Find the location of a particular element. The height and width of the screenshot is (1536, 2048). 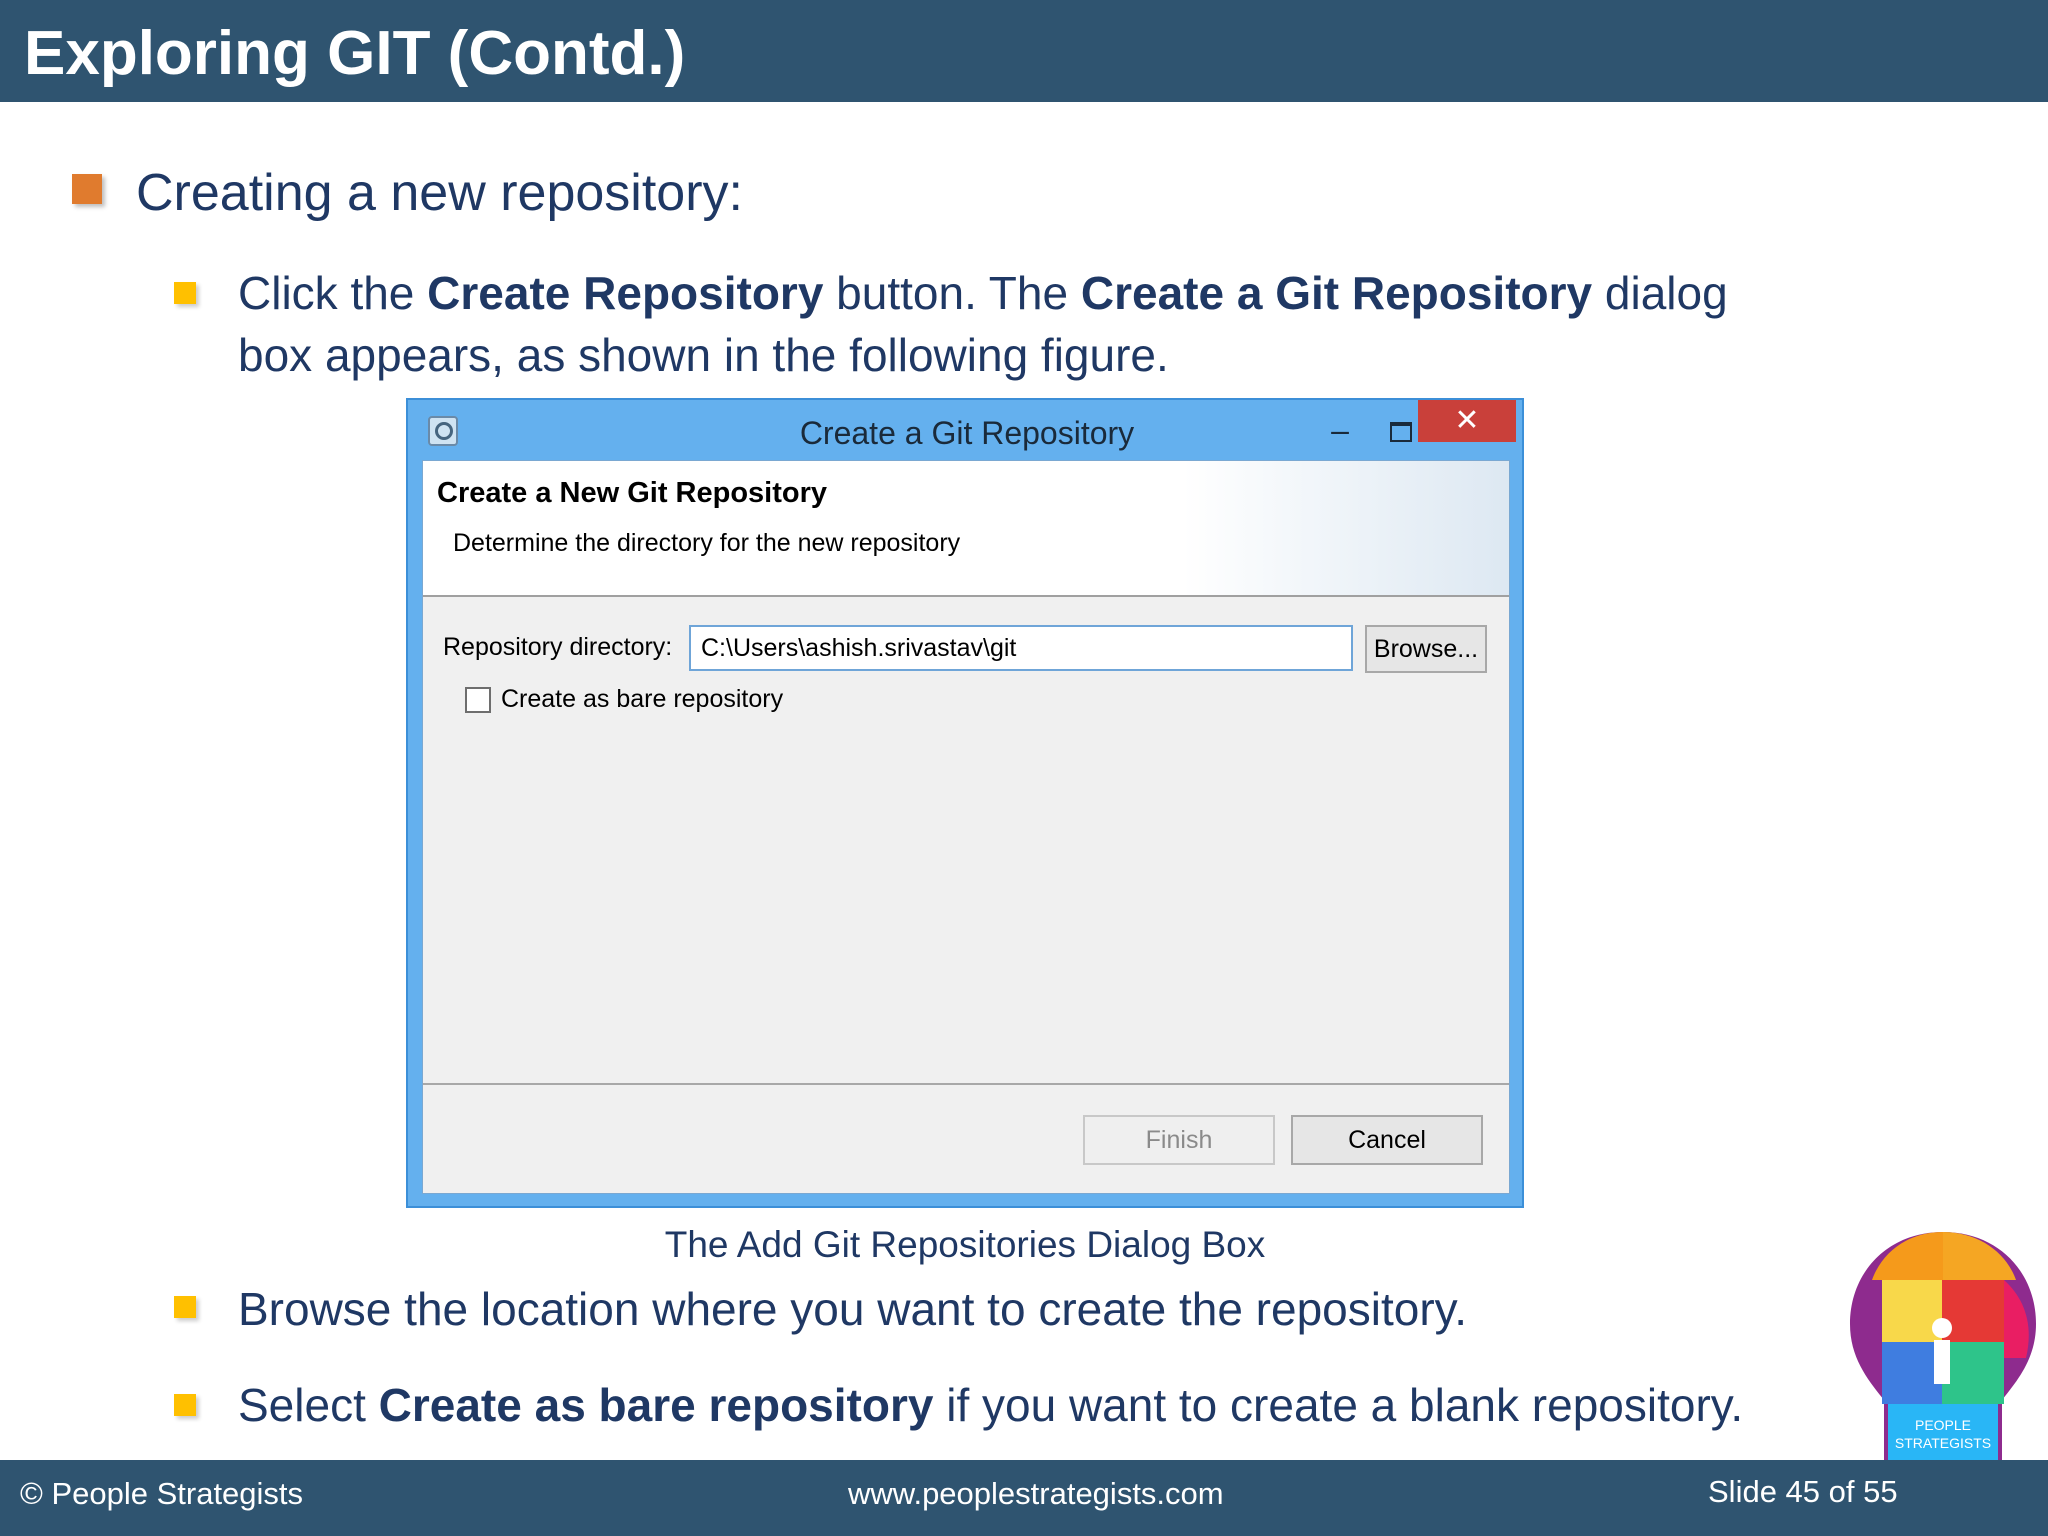

bullet1-bold-1: Create Repository is located at coordinates (625, 293).